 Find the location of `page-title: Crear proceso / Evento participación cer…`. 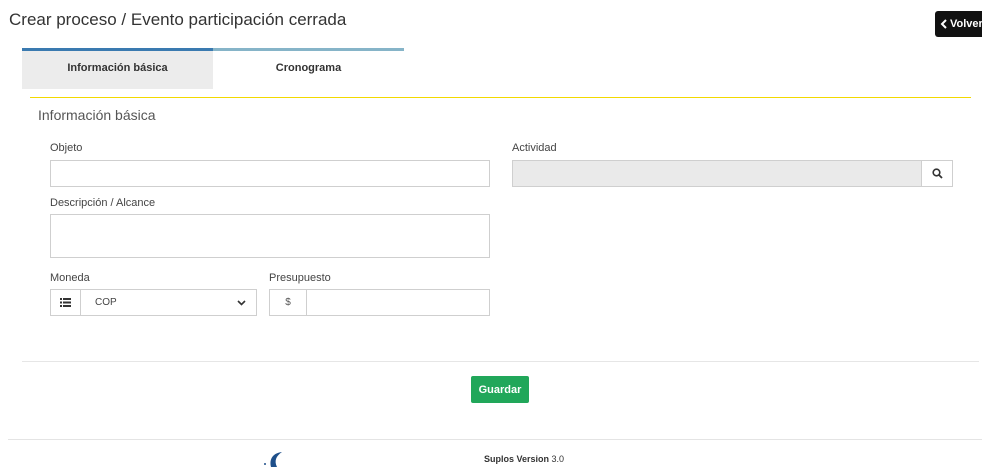

page-title: Crear proceso / Evento participación cer… is located at coordinates (178, 19).